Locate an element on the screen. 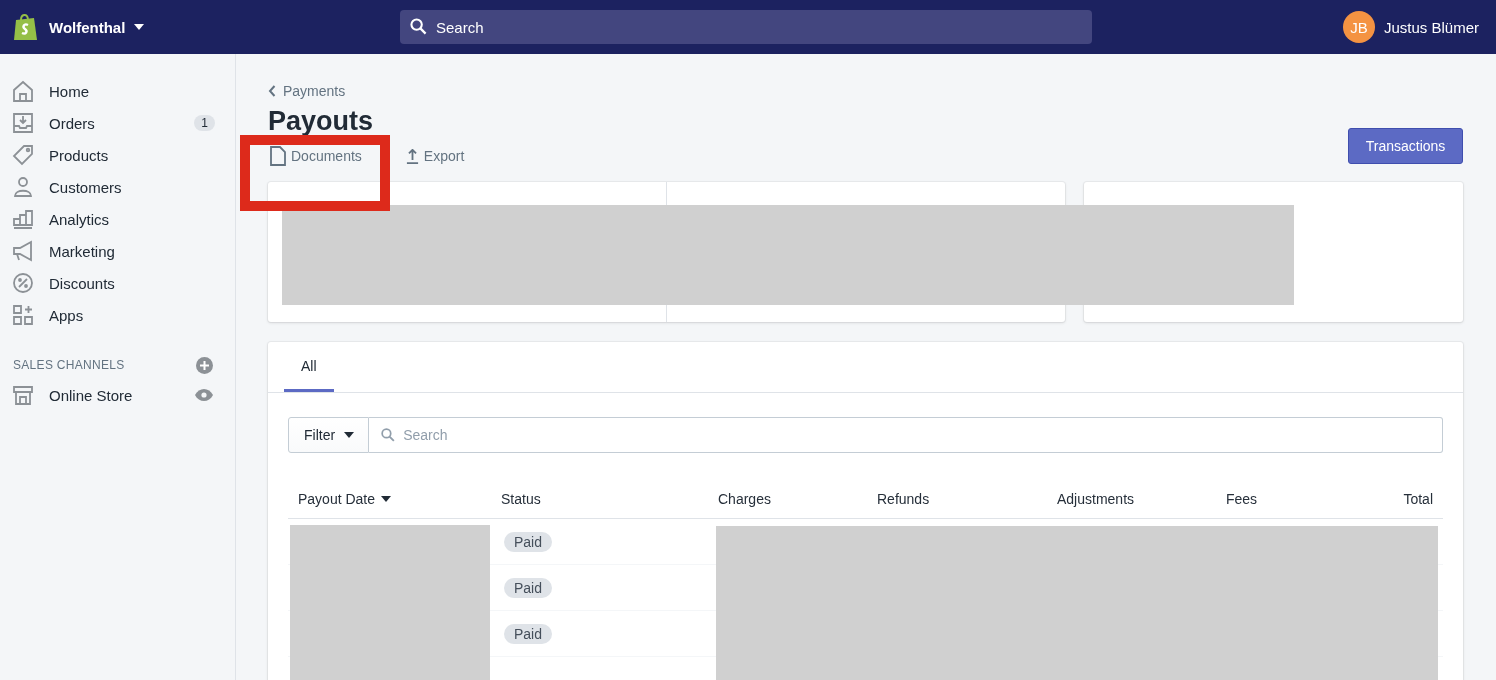 Image resolution: width=1496 pixels, height=680 pixels. sort-caret-icon is located at coordinates (386, 499).